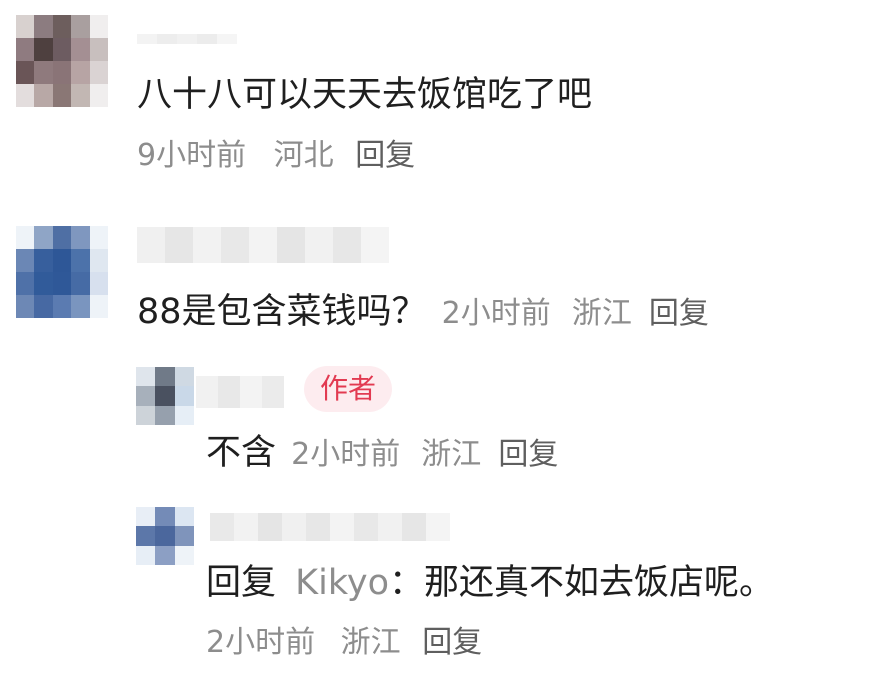  Describe the element at coordinates (581, 583) in the screenshot. I see `reply-body: ：那还真不如去饭店呢。` at that location.